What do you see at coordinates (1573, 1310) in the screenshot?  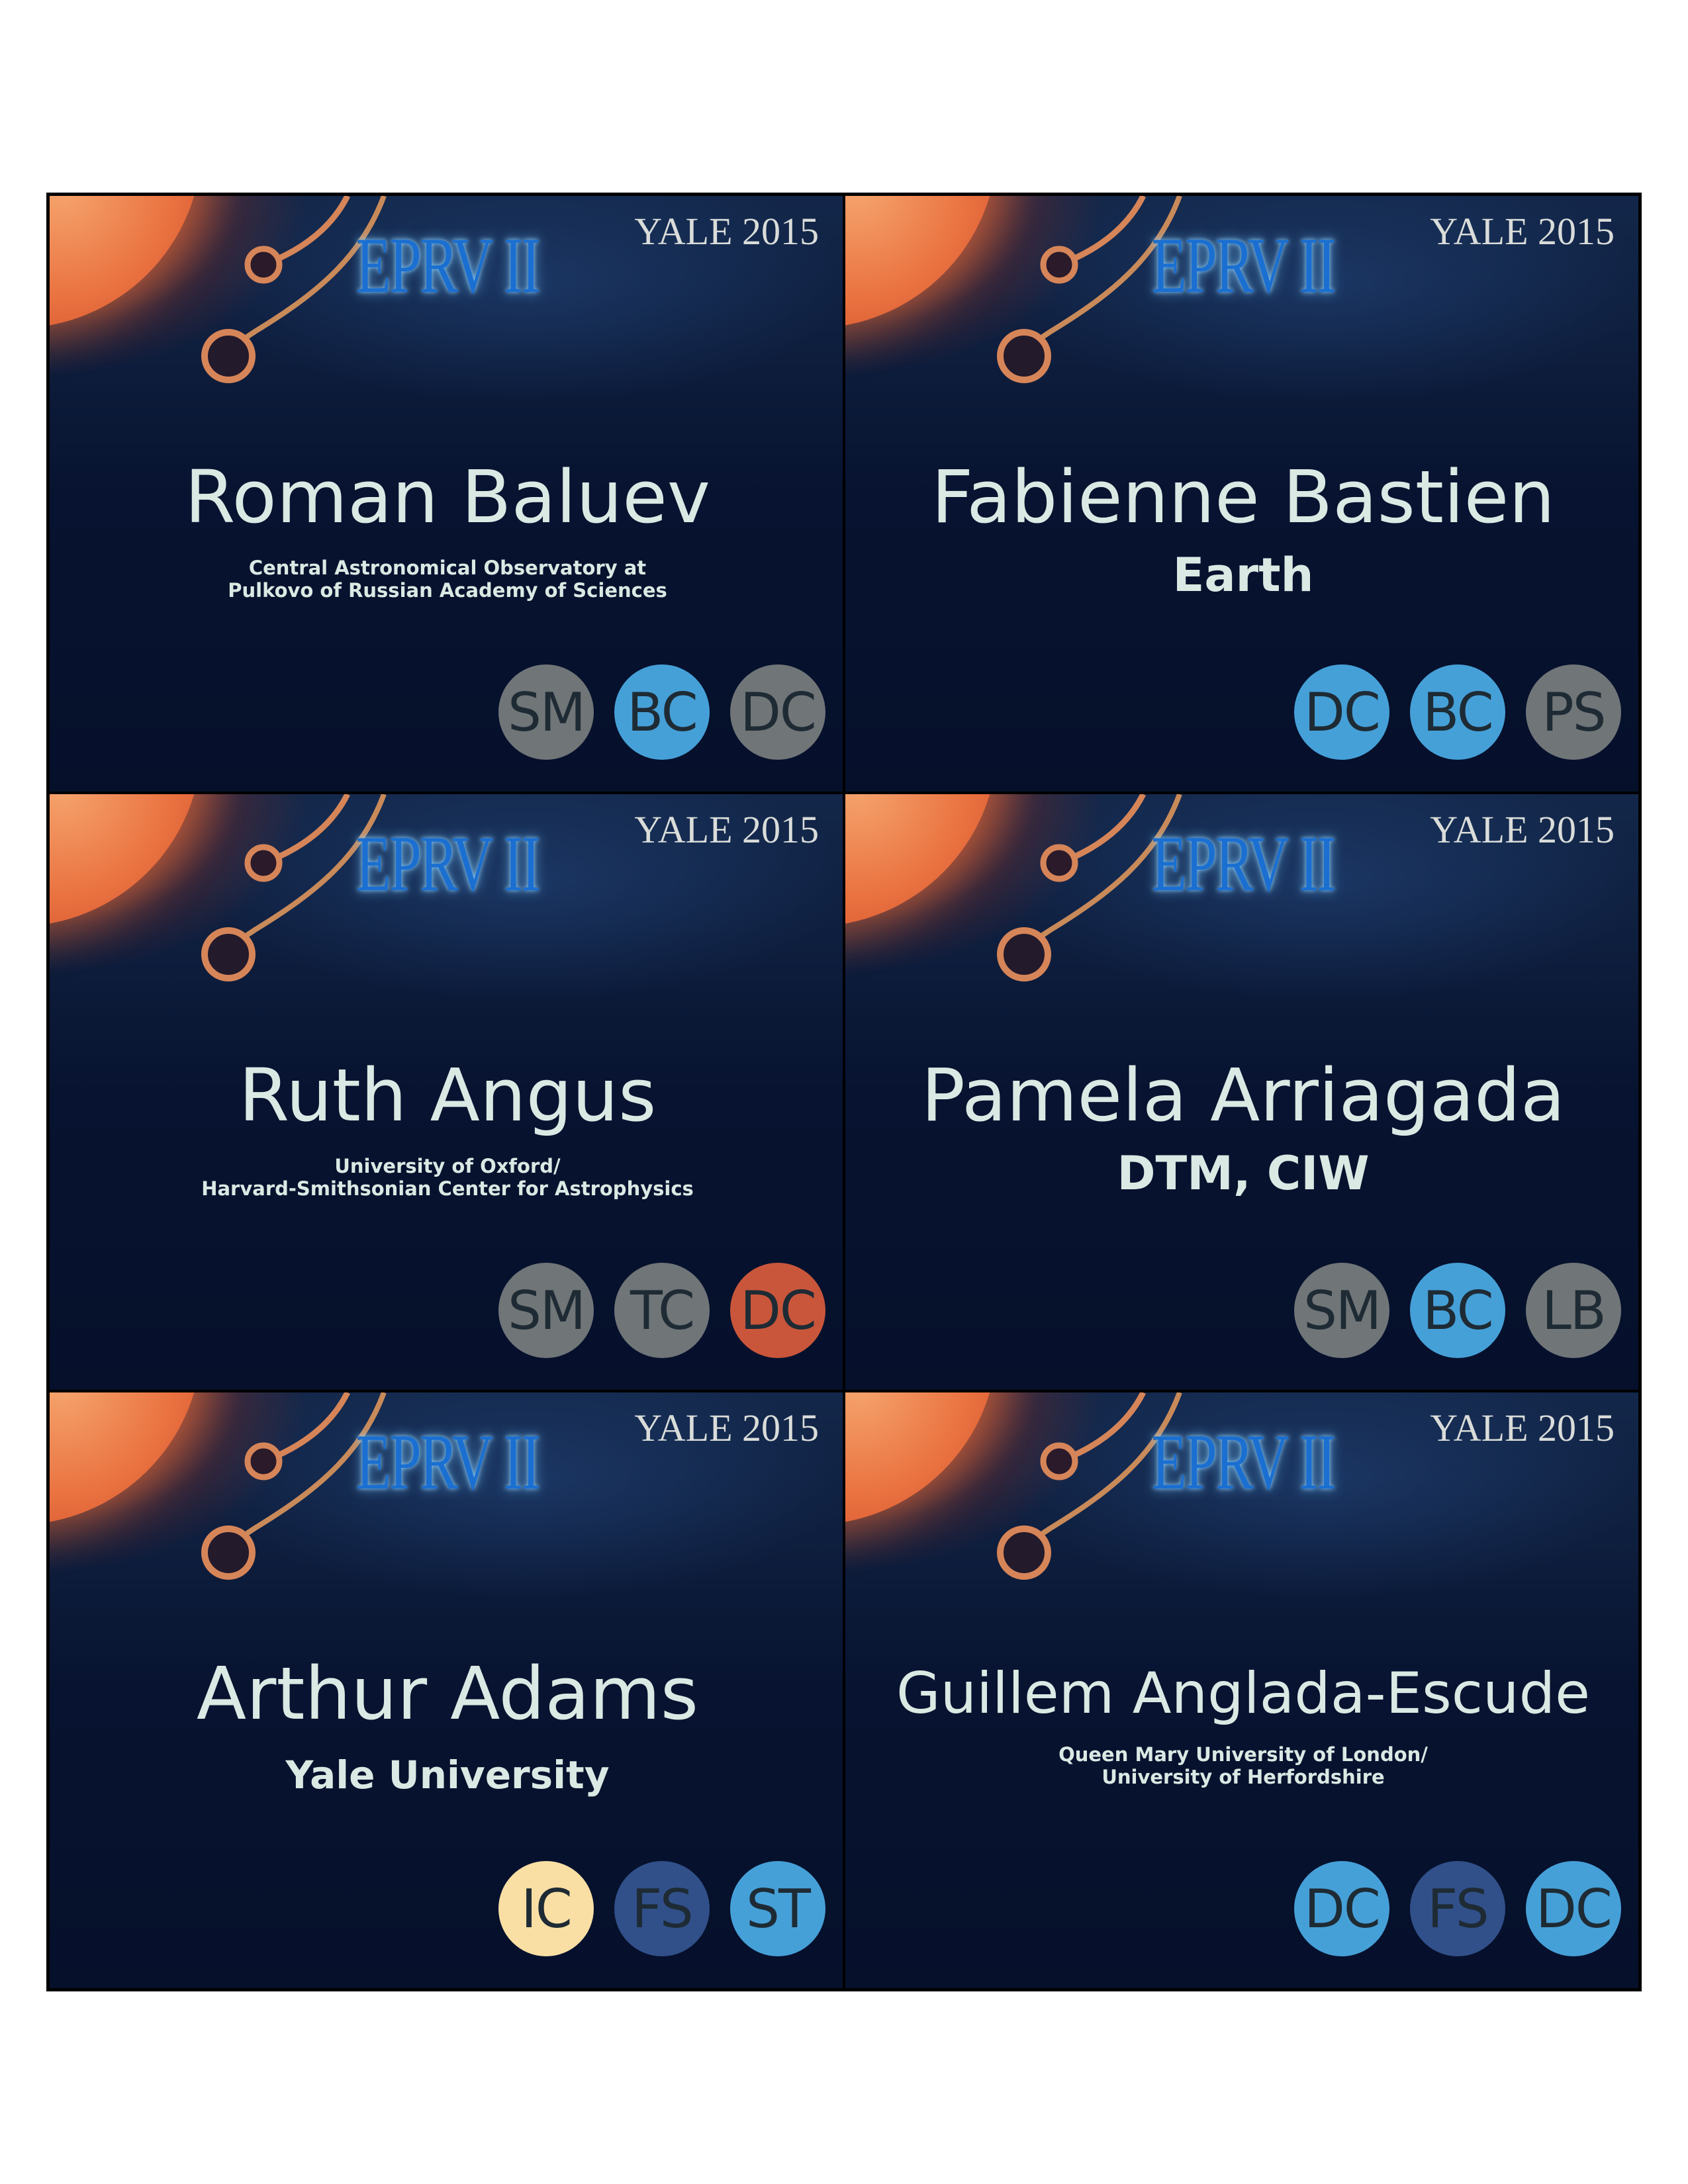 I see `session-tag-lb: LB` at bounding box center [1573, 1310].